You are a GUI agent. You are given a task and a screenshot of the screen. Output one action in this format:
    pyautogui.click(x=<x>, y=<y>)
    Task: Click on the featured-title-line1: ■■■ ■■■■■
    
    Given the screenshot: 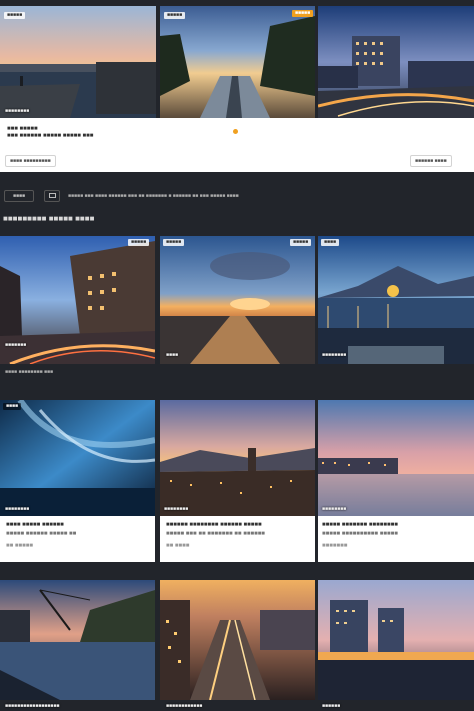 What is the action you would take?
    pyautogui.click(x=22, y=129)
    